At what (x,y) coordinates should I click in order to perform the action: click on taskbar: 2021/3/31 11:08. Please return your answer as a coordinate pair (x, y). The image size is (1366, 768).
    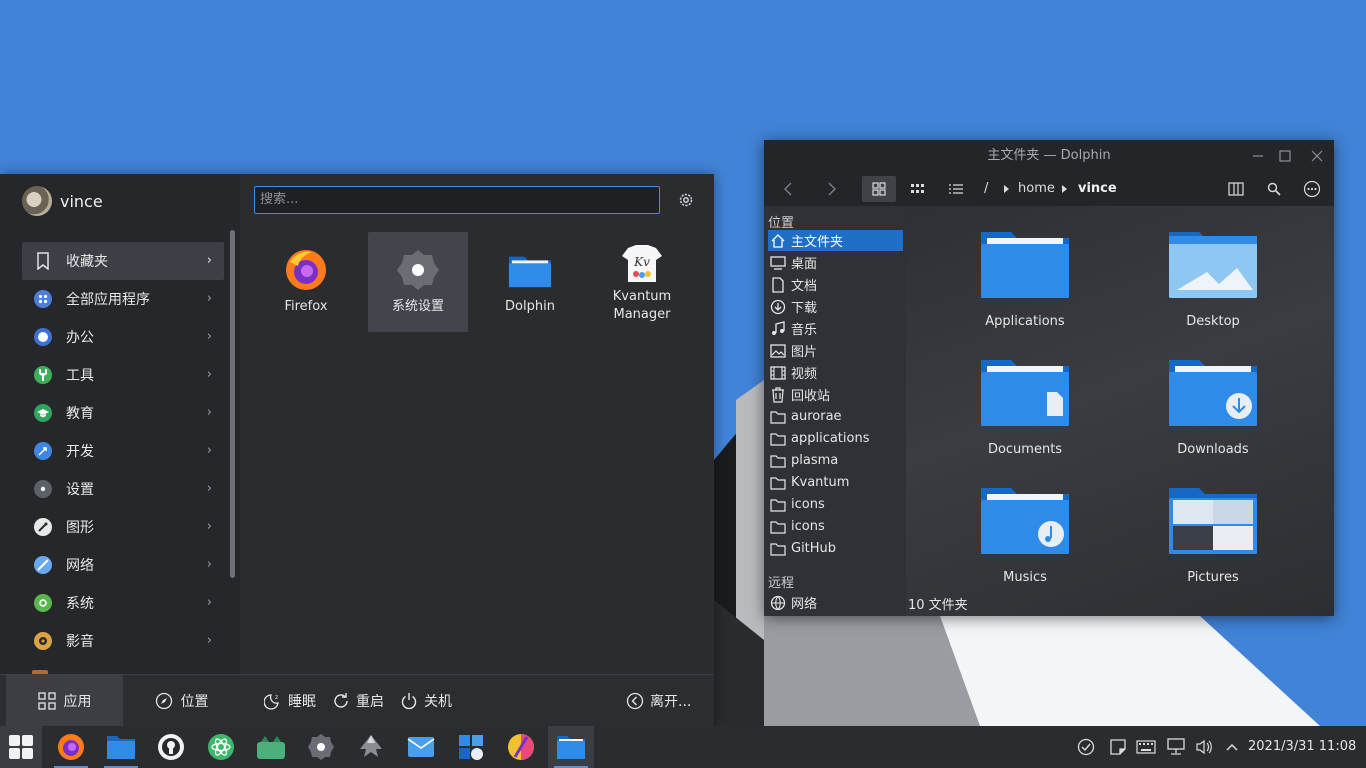
    Looking at the image, I should click on (683, 747).